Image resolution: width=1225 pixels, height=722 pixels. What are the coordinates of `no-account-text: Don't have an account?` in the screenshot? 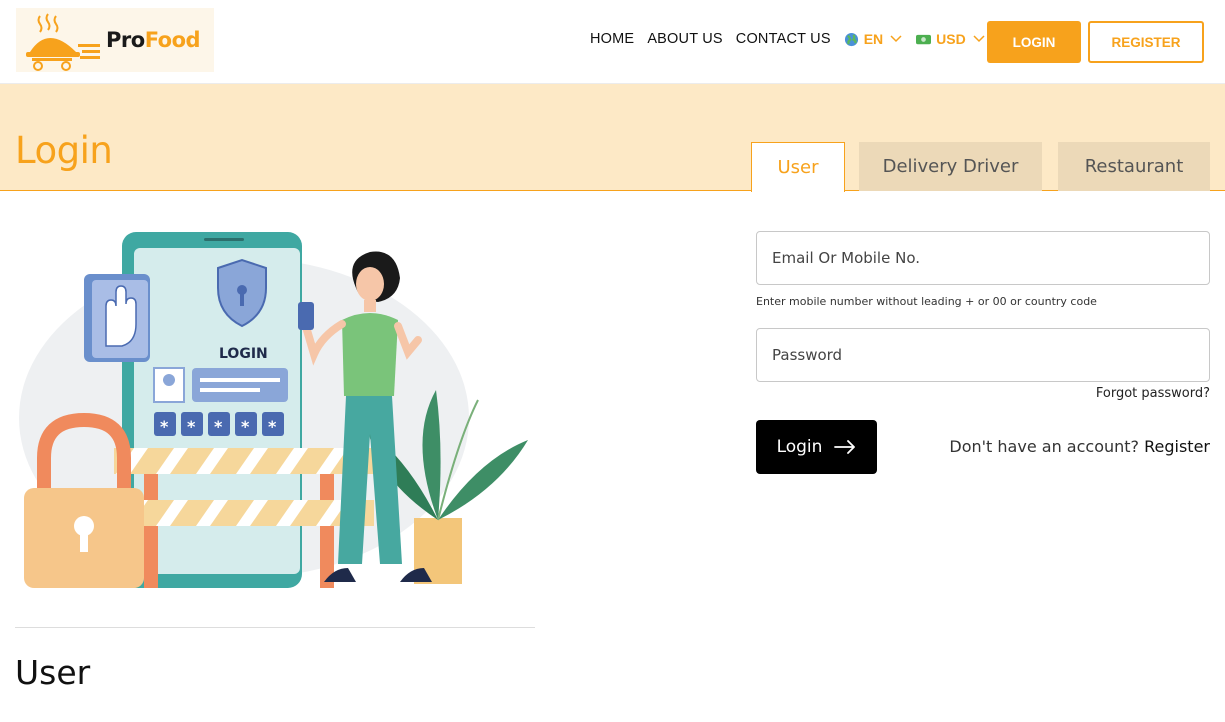 It's located at (1044, 446).